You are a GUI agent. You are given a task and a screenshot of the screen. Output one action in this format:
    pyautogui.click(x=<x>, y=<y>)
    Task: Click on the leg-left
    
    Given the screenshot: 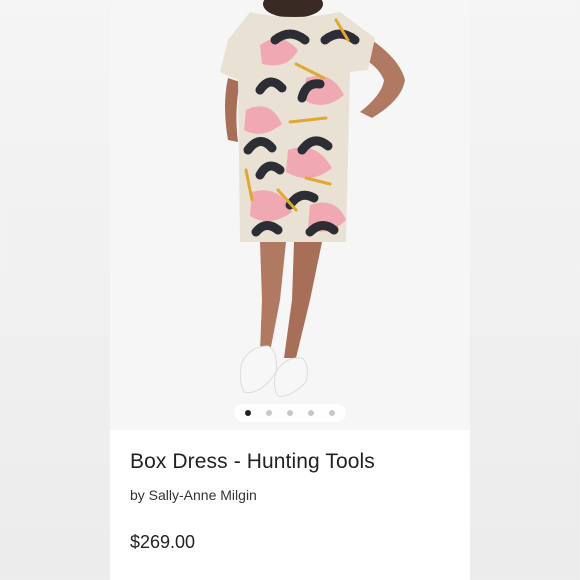 What is the action you would take?
    pyautogui.click(x=273, y=297)
    